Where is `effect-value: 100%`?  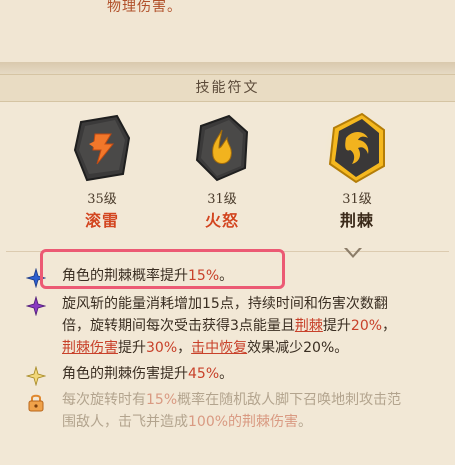
effect-value: 100% is located at coordinates (208, 422).